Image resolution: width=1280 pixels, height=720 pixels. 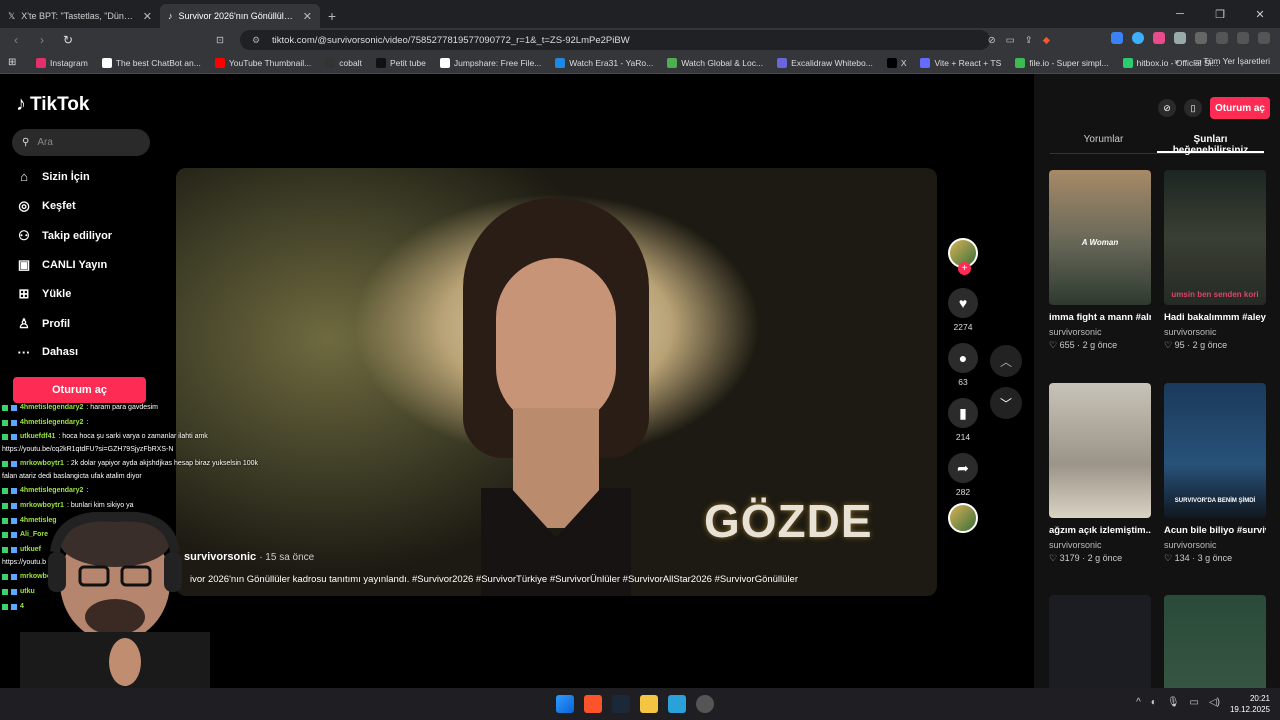 I want to click on brave-shields-icon: ◆, so click(x=1046, y=40).